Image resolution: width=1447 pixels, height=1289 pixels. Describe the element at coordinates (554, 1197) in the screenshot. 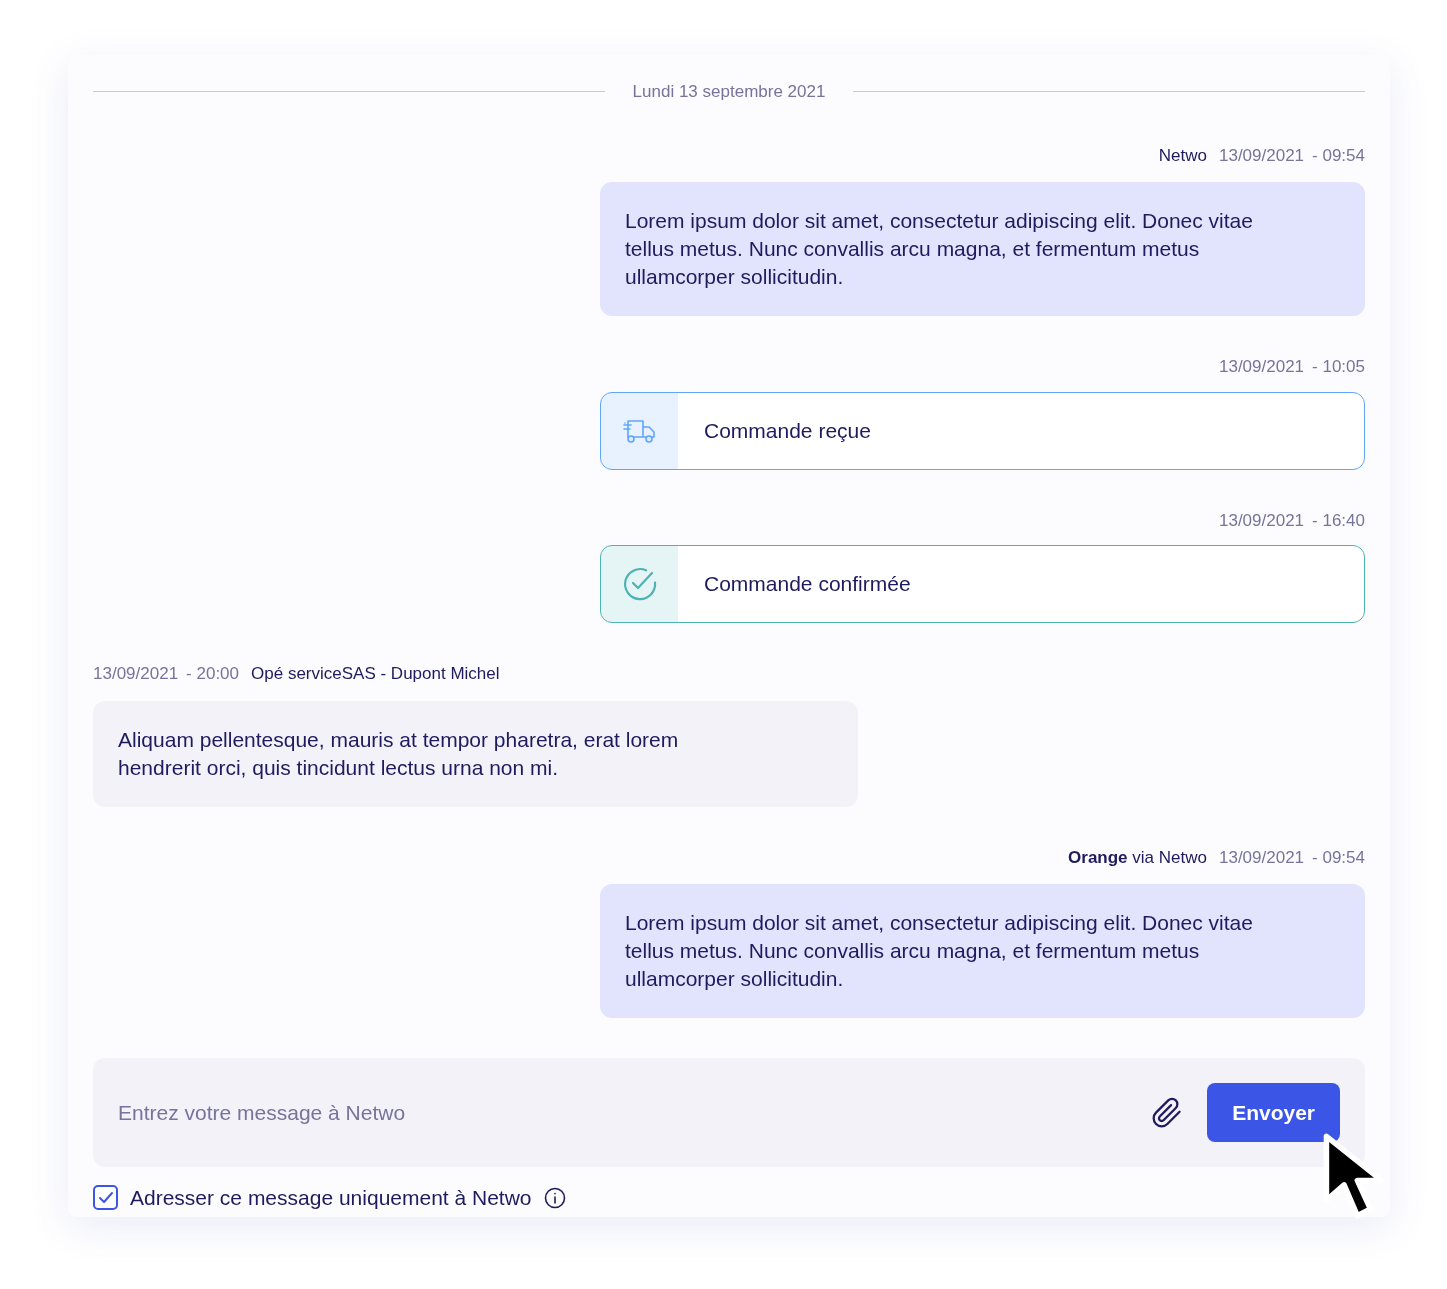

I see `info-icon` at that location.